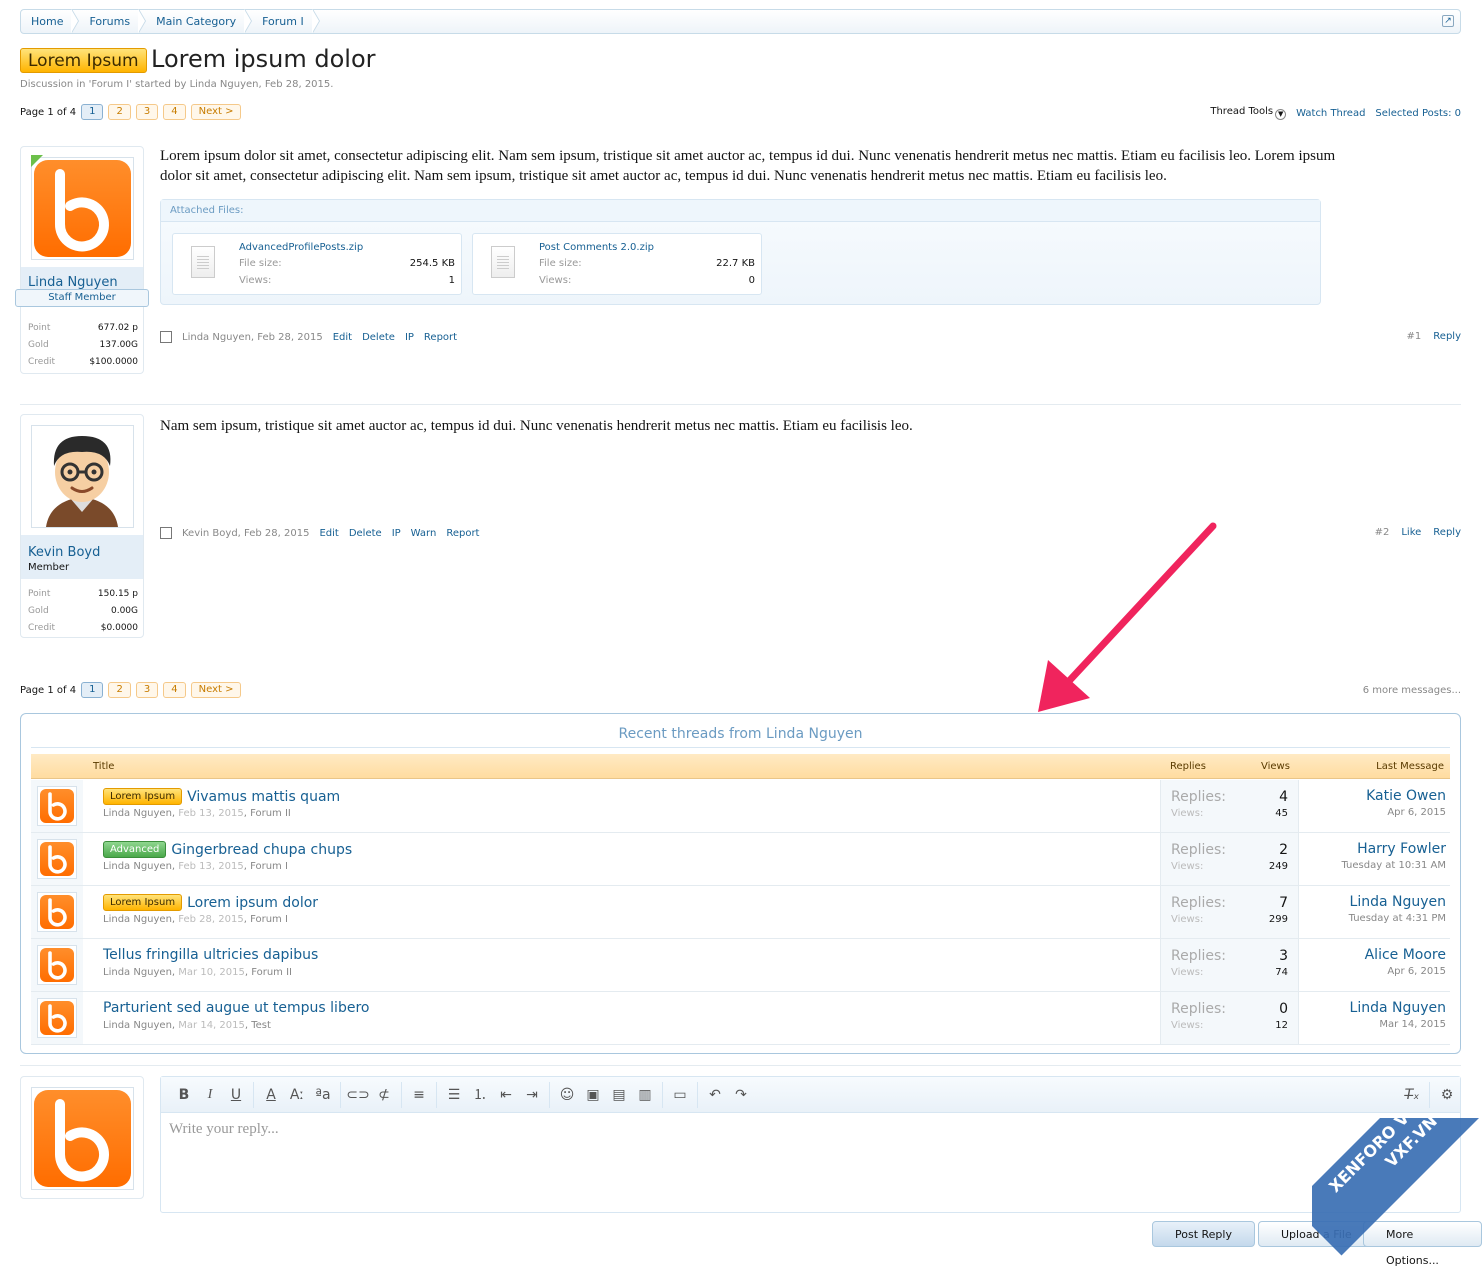  Describe the element at coordinates (261, 1025) in the screenshot. I see `thread-forum-link: Test` at that location.